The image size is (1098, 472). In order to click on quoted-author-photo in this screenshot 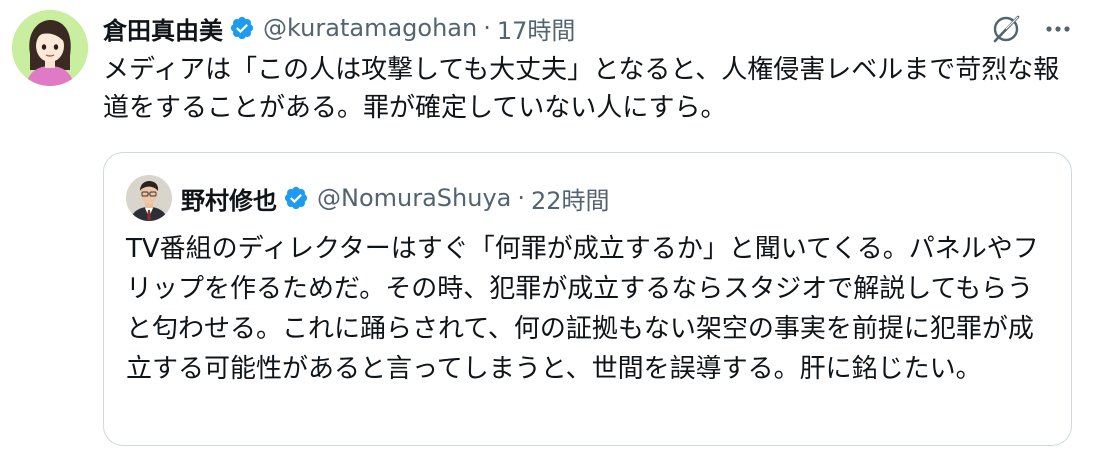, I will do `click(149, 198)`.